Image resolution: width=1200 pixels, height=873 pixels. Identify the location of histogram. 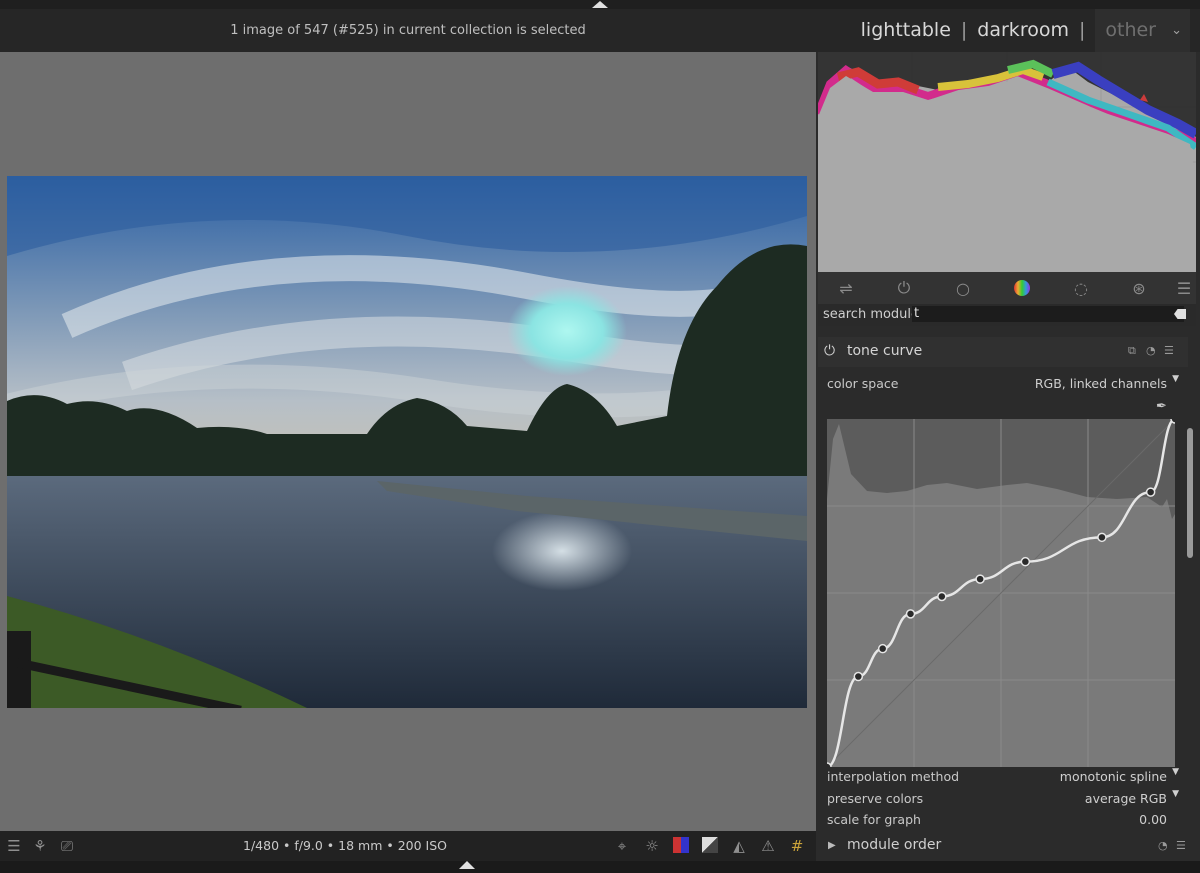
(1007, 162).